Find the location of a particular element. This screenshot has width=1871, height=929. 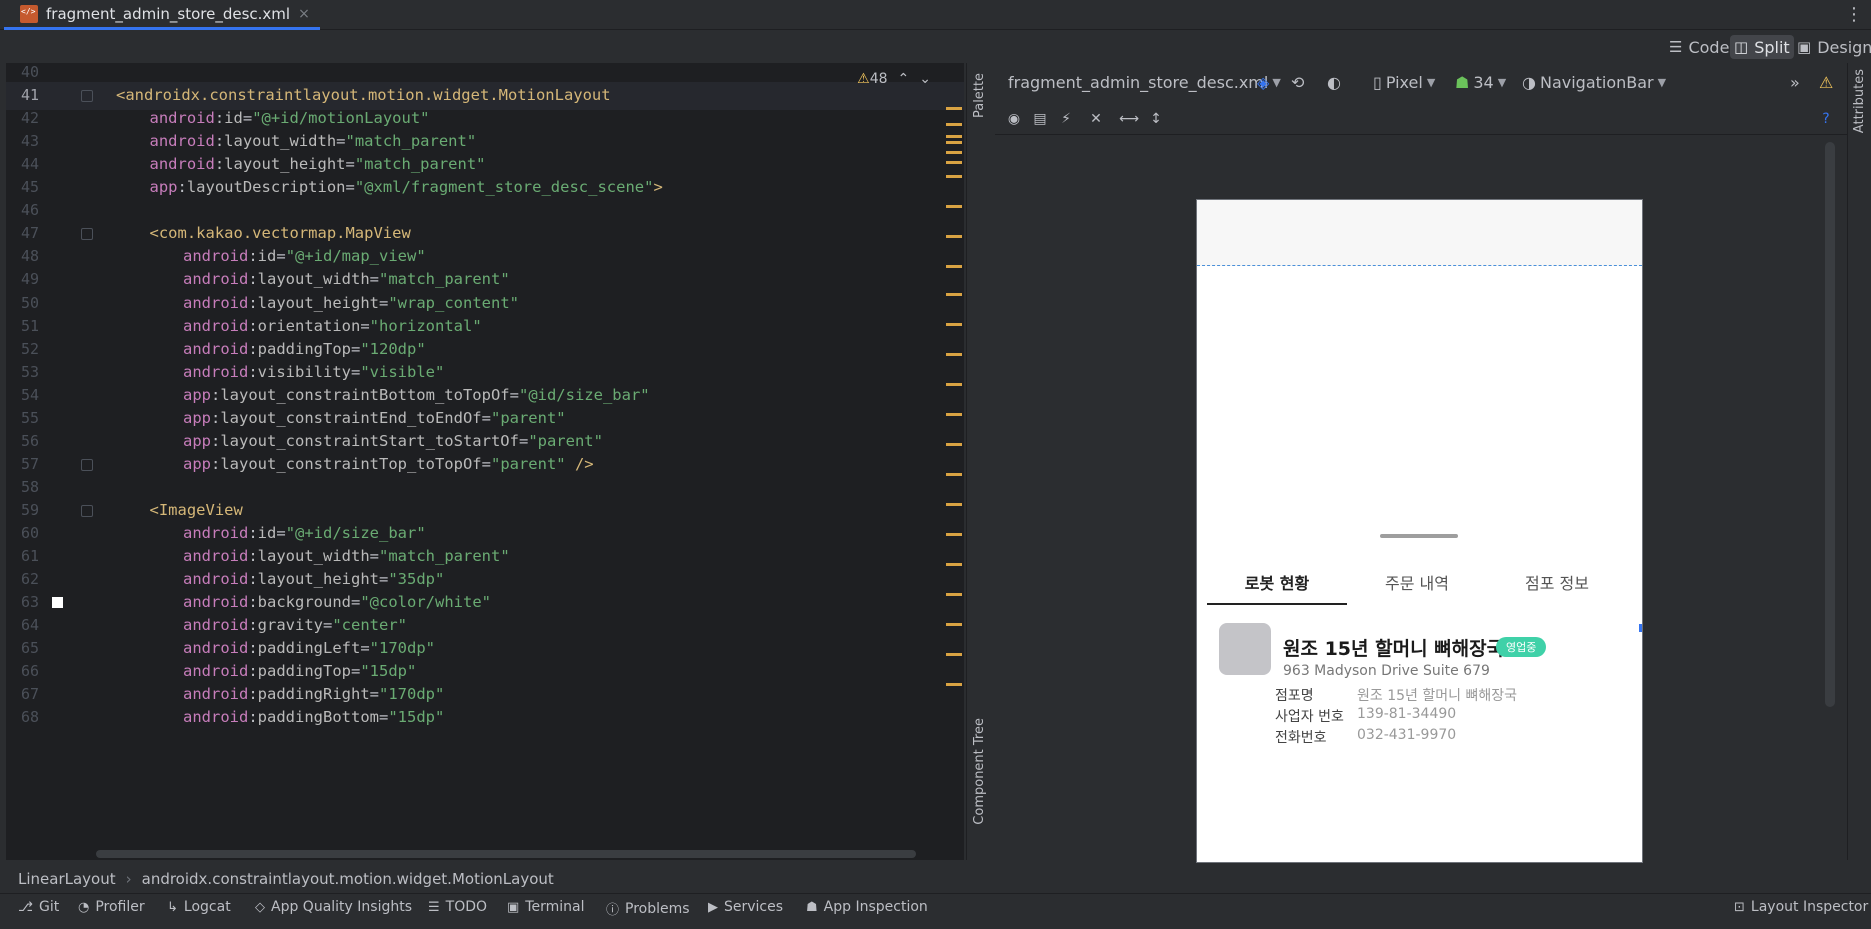

breadcrumb-item-linearlayout: LinearLayout is located at coordinates (67, 879).